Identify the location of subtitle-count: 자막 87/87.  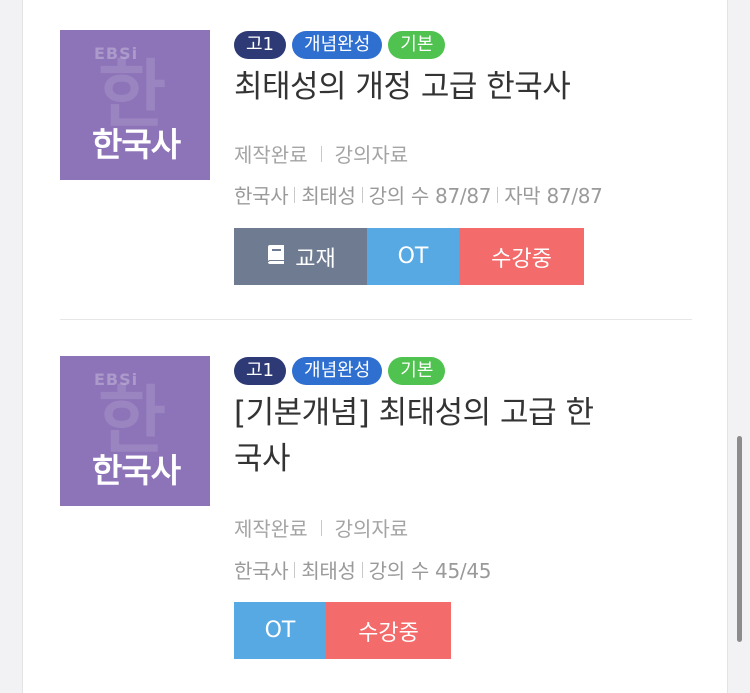
(553, 196).